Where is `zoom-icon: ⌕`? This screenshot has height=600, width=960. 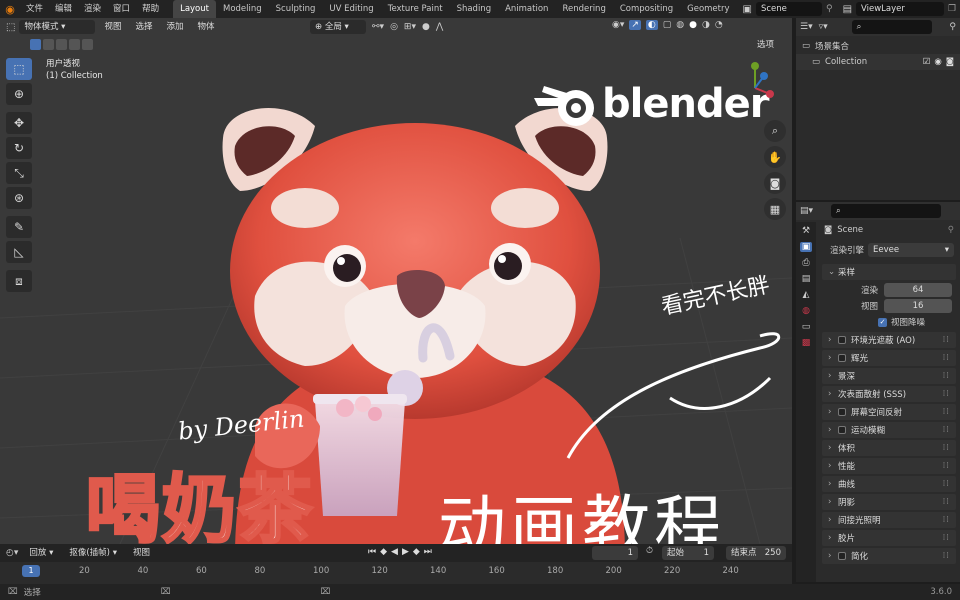 zoom-icon: ⌕ is located at coordinates (775, 131).